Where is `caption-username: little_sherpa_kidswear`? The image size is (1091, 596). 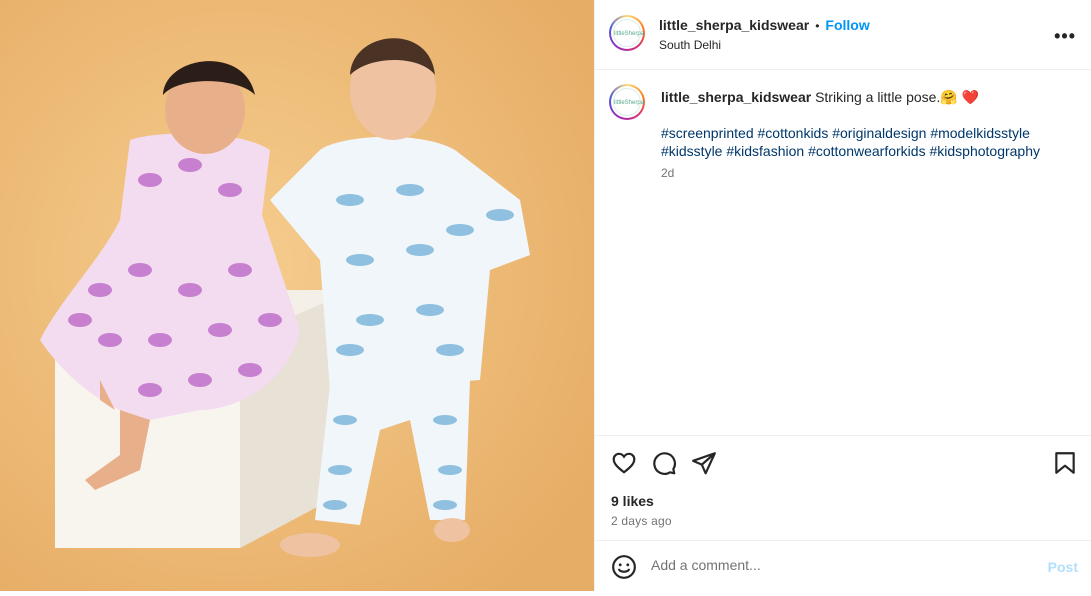 caption-username: little_sherpa_kidswear is located at coordinates (736, 97).